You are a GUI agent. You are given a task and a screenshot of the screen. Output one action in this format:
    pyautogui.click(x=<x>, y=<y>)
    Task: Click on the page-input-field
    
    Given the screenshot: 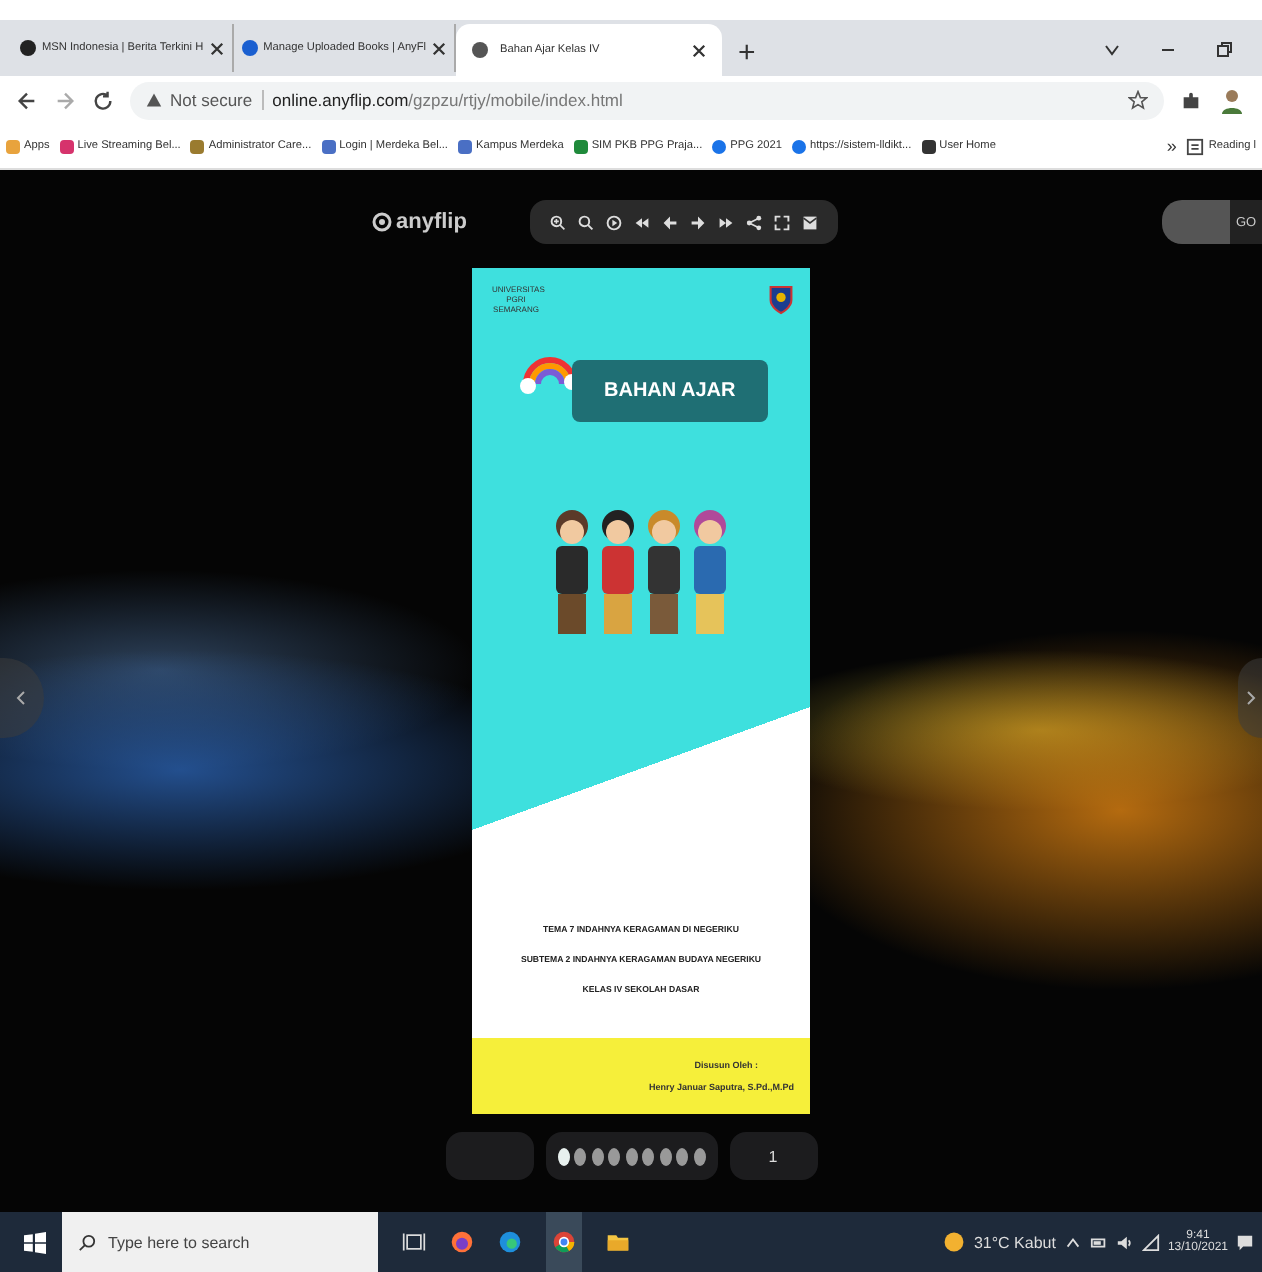 What is the action you would take?
    pyautogui.click(x=1196, y=222)
    